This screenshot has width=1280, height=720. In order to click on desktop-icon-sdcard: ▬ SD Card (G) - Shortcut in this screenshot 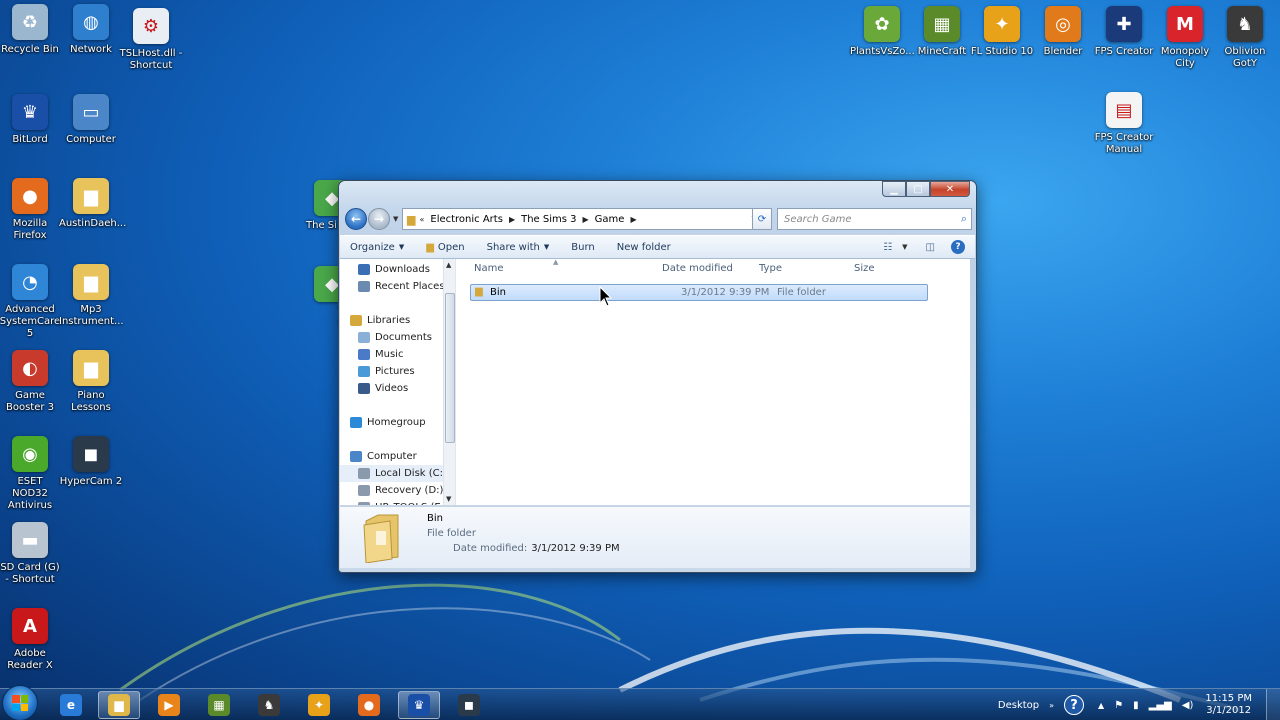, I will do `click(30, 554)`.